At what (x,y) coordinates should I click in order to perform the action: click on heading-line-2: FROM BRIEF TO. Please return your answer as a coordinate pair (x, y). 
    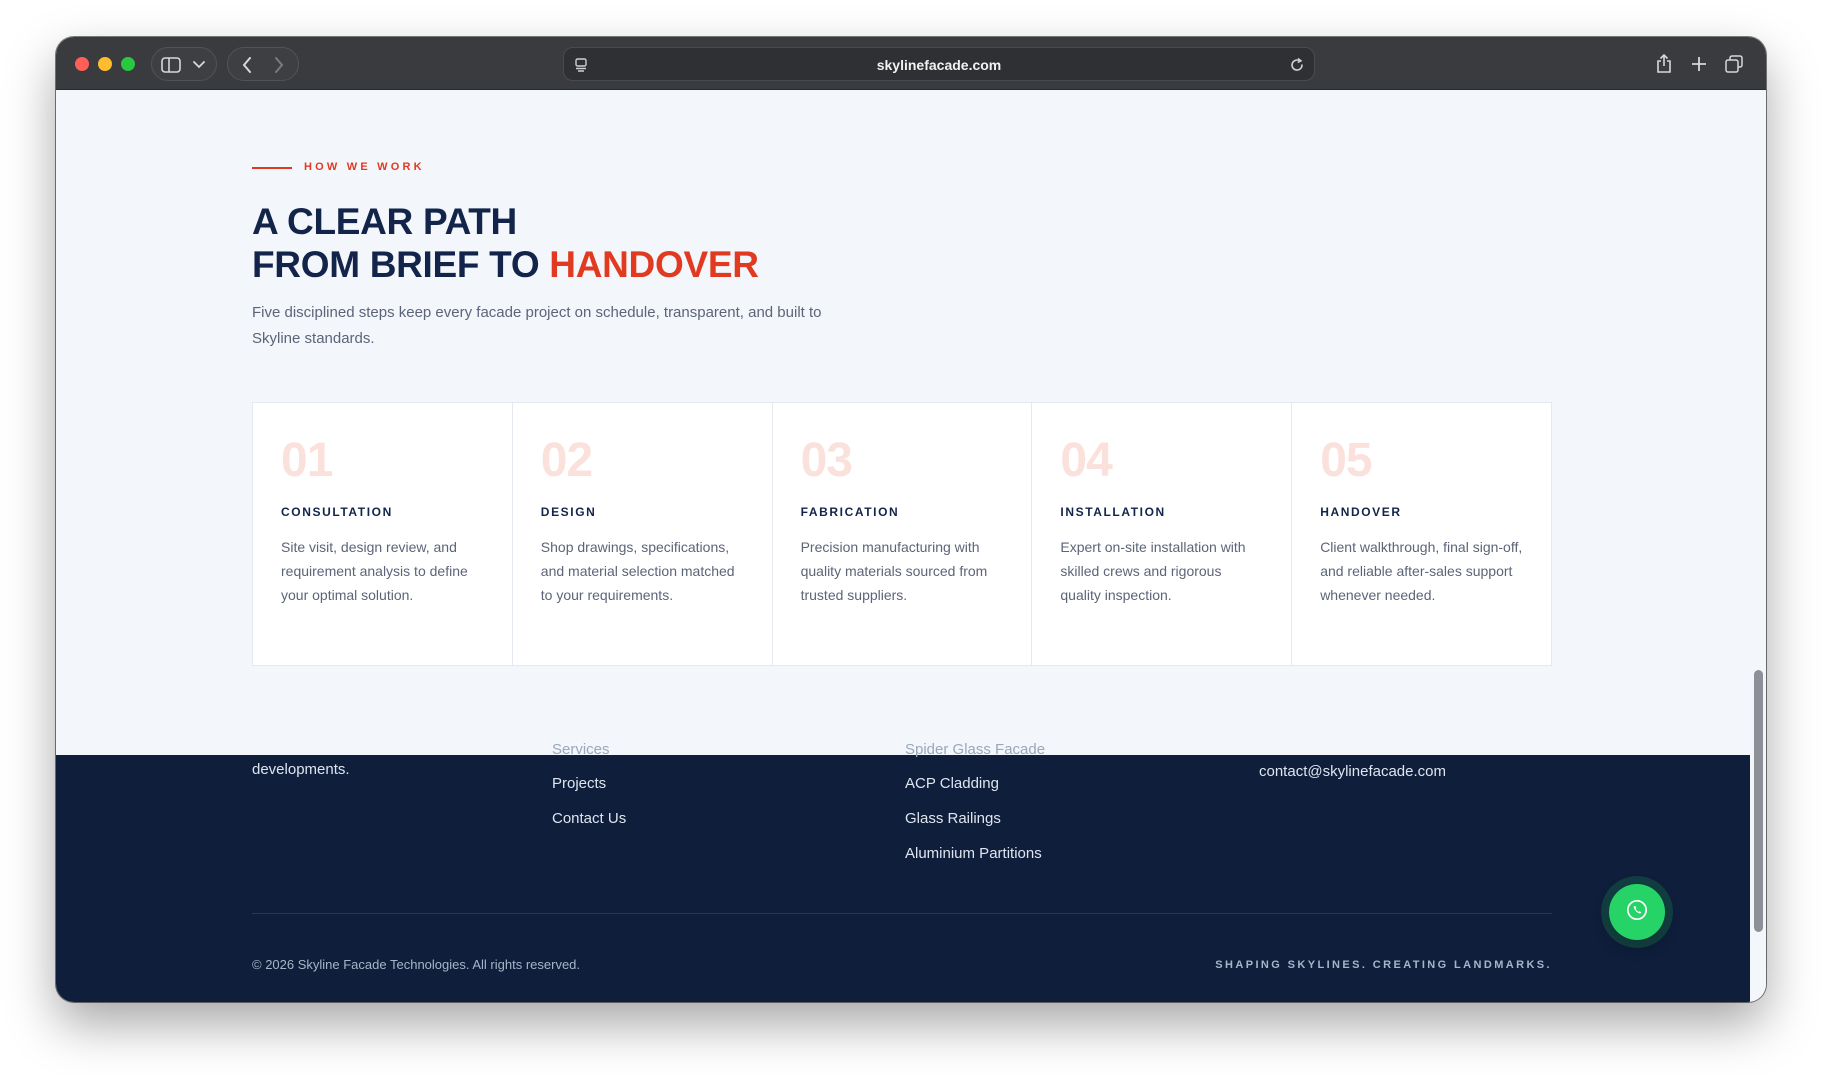
    Looking at the image, I should click on (401, 264).